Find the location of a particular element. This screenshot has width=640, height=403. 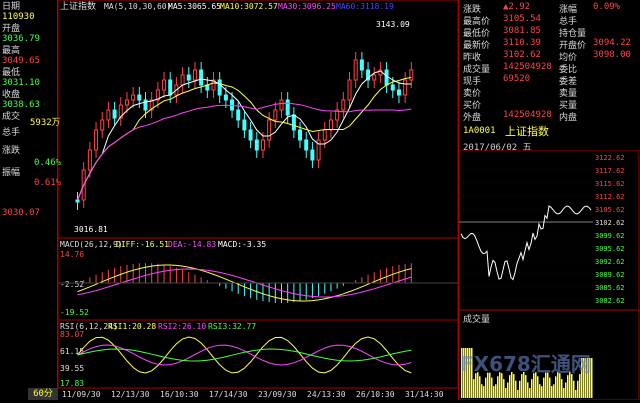

intraday-axis-tick: 3102.62 is located at coordinates (610, 223).